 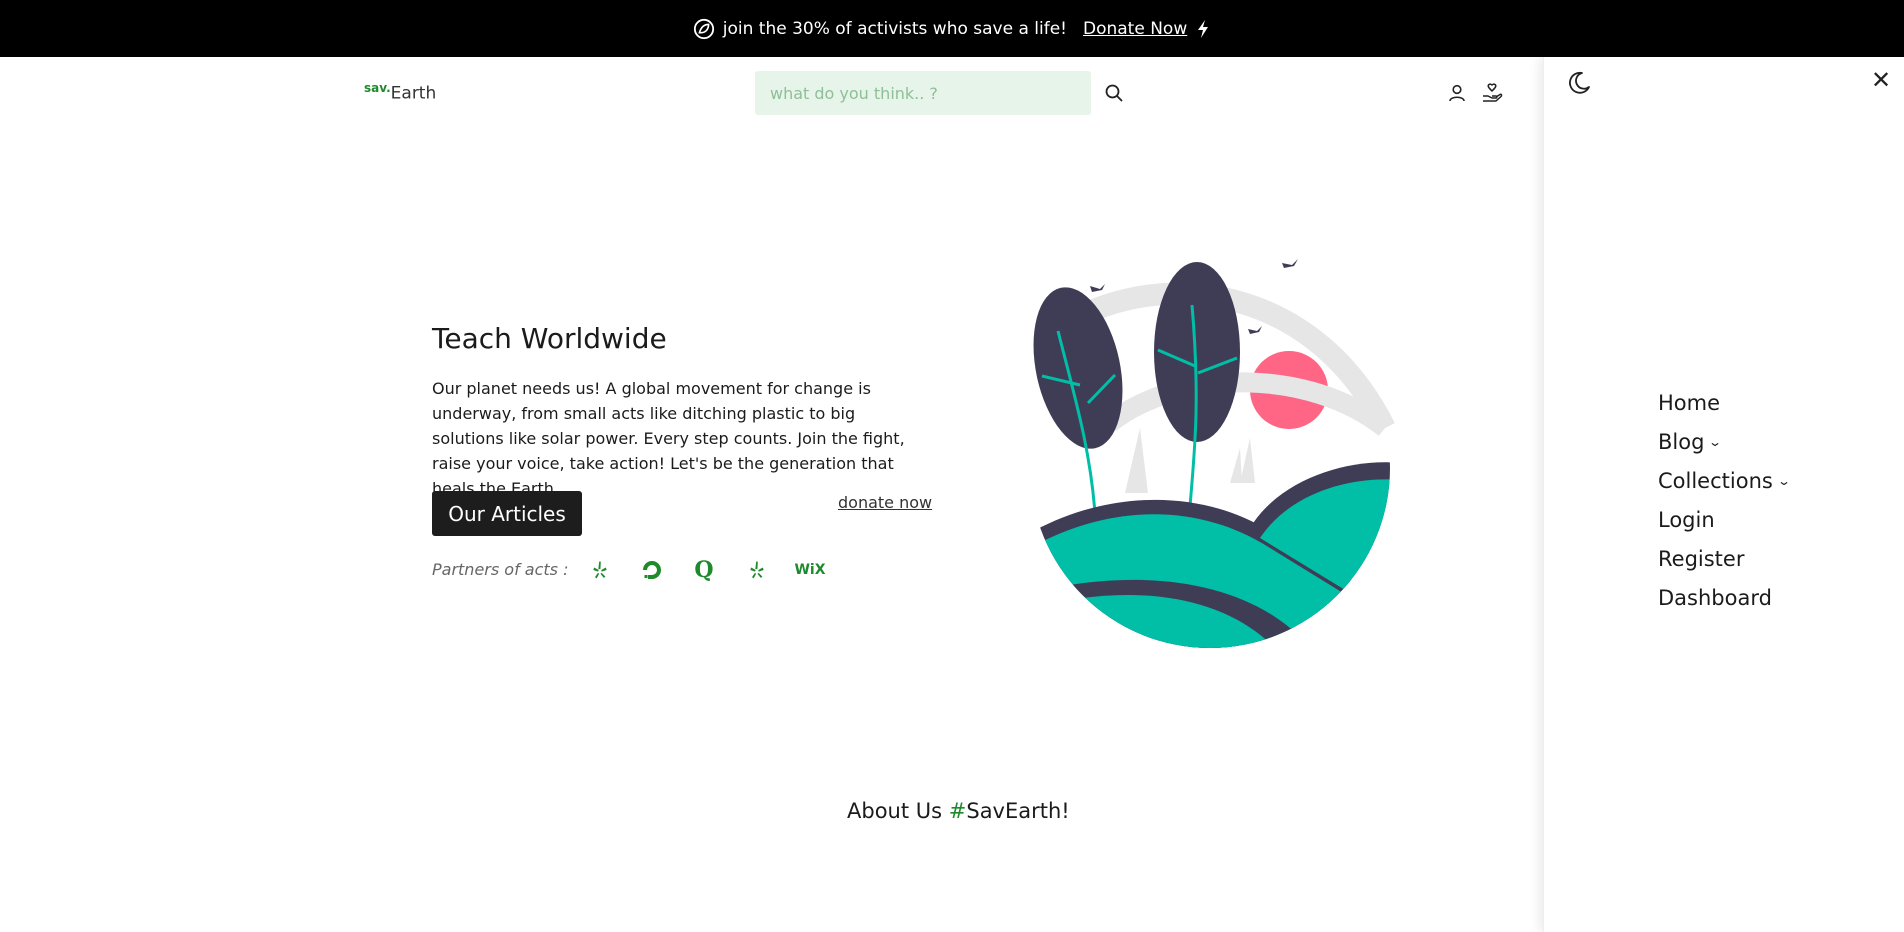 What do you see at coordinates (500, 569) in the screenshot?
I see `partners-label: Partners of acts :` at bounding box center [500, 569].